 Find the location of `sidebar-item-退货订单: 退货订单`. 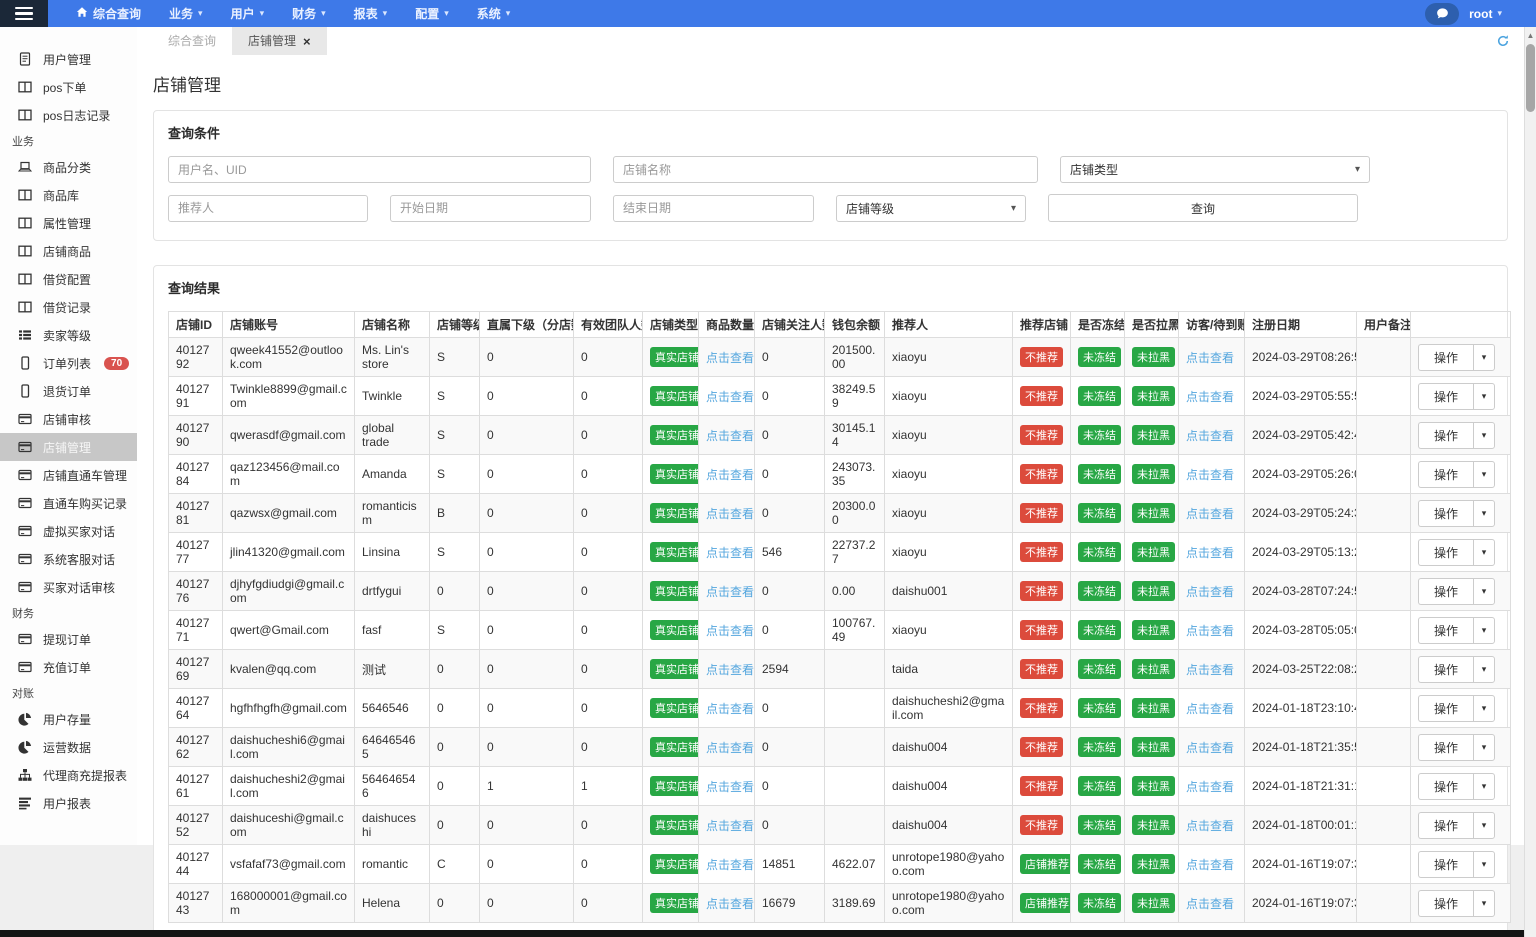

sidebar-item-退货订单: 退货订单 is located at coordinates (68, 391).